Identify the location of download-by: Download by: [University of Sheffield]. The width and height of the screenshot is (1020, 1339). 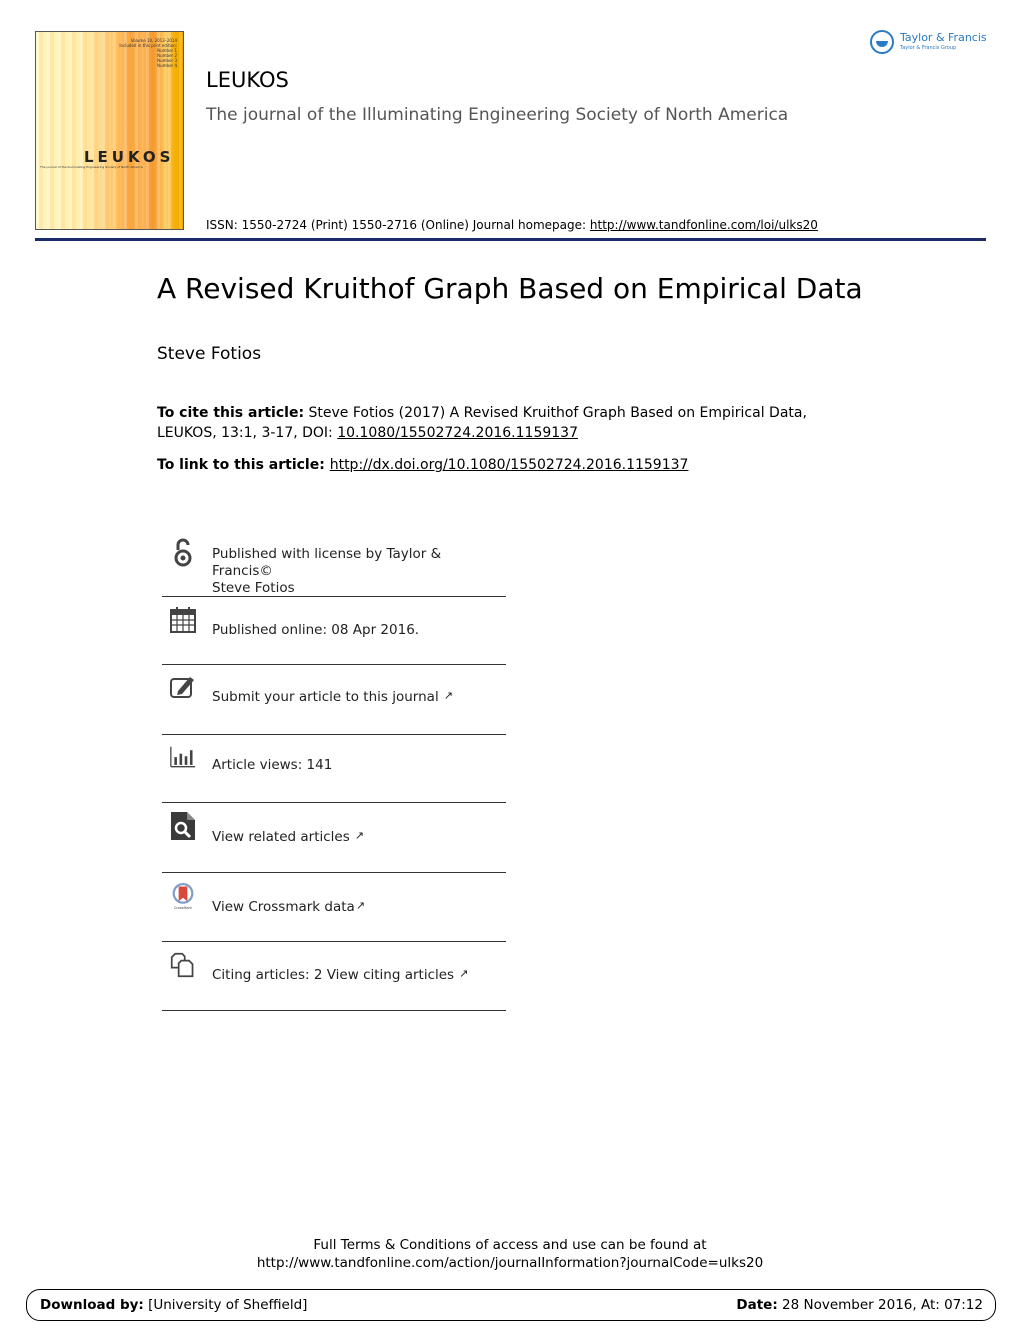
(174, 1305).